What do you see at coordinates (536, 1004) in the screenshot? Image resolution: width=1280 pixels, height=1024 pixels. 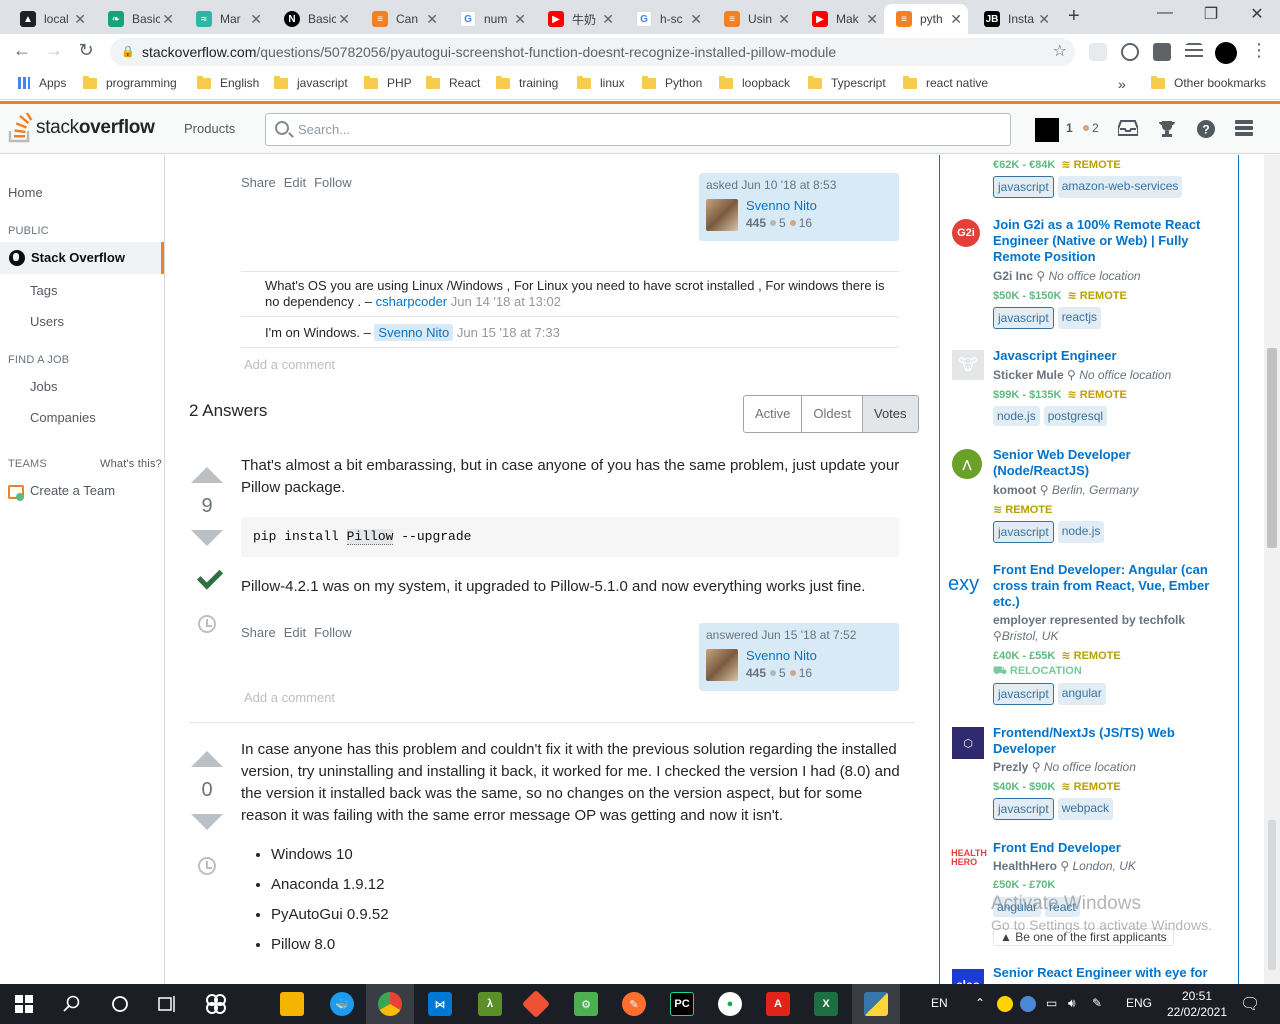 I see `git-icon` at bounding box center [536, 1004].